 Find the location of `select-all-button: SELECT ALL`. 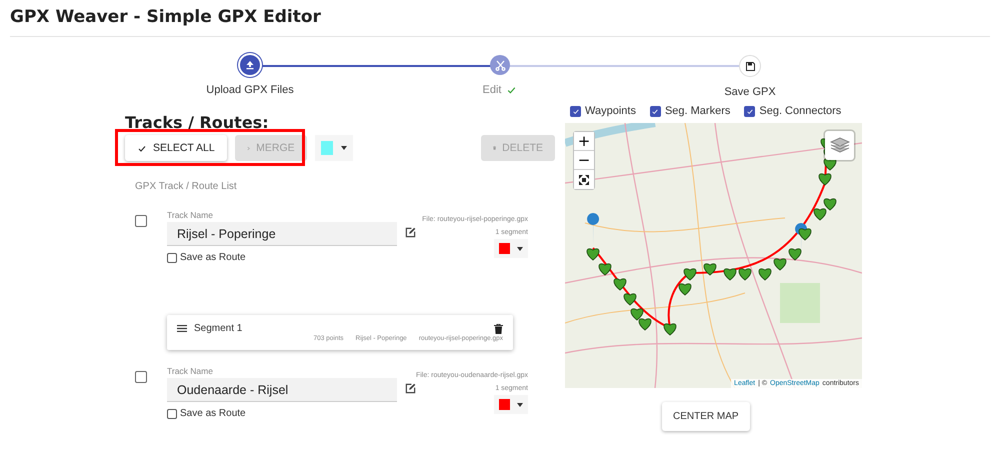

select-all-button: SELECT ALL is located at coordinates (176, 148).